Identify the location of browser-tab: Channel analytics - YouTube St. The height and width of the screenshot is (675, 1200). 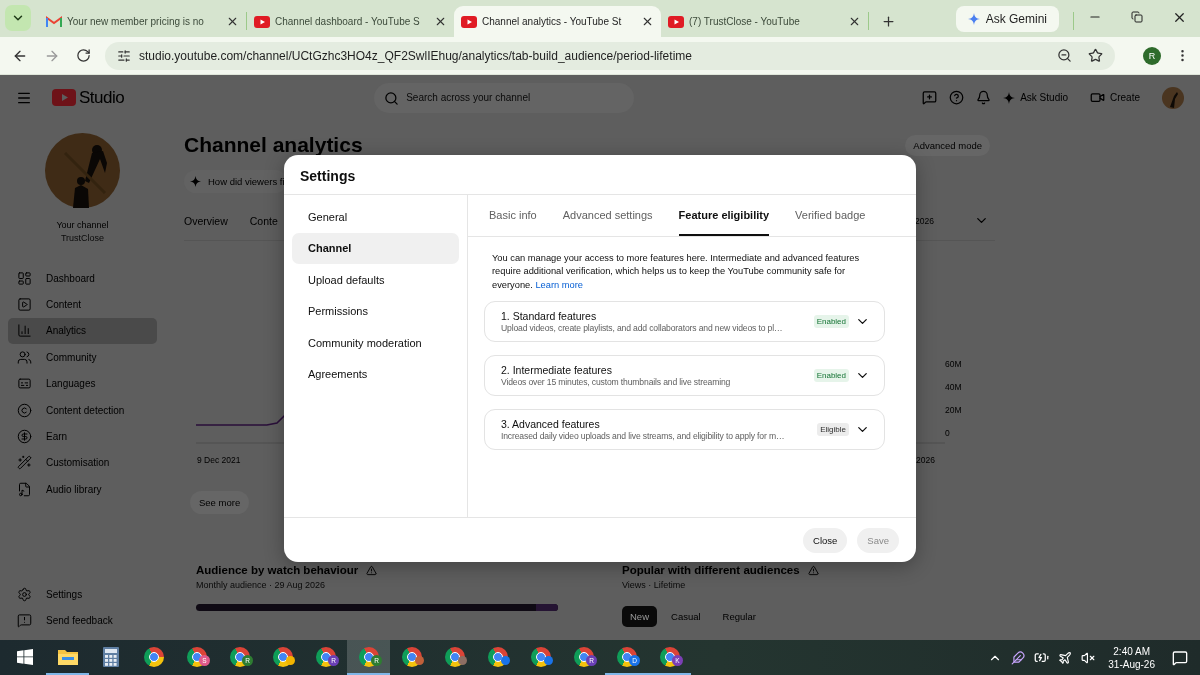
(557, 21).